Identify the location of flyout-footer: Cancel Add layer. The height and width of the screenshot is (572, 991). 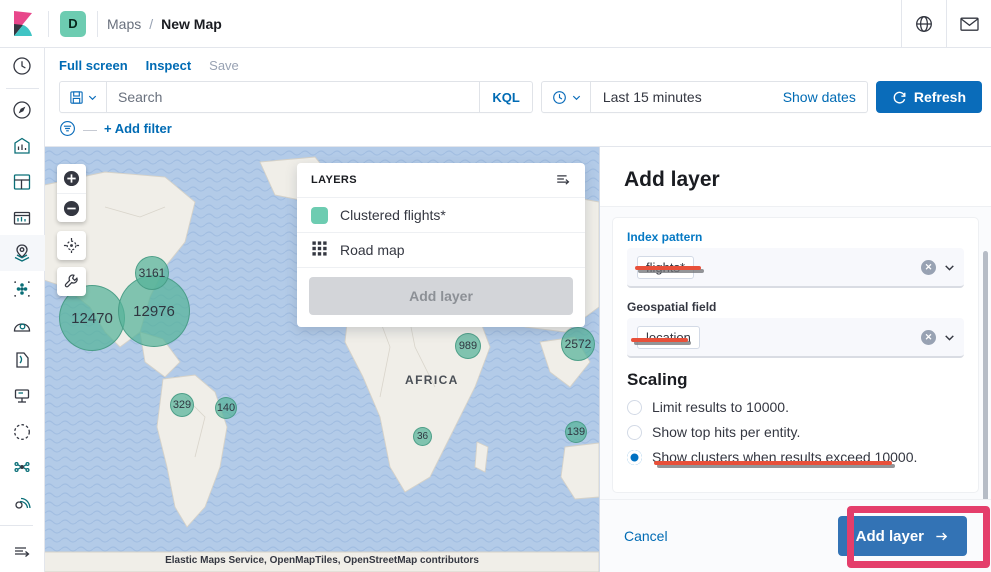
(795, 535).